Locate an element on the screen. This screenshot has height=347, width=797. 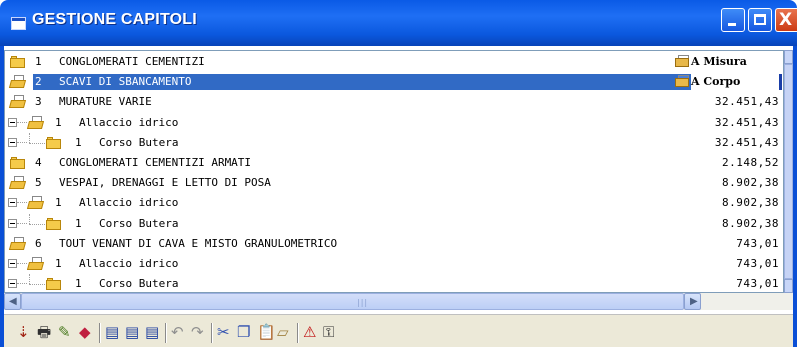
cut-button: ✂ is located at coordinates (225, 332).